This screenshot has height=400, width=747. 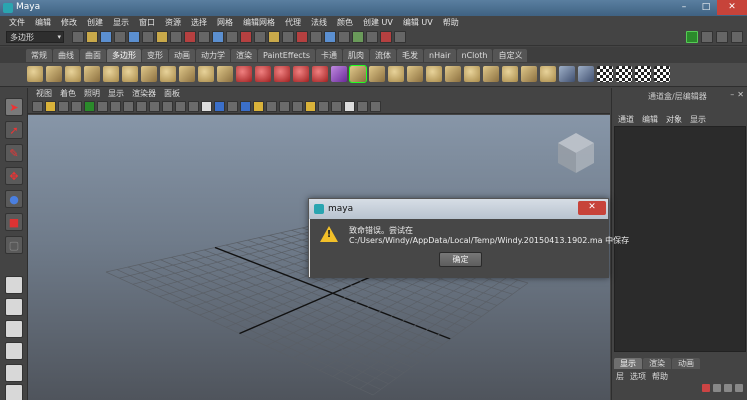 I want to click on separate-icon, so click(x=263, y=74).